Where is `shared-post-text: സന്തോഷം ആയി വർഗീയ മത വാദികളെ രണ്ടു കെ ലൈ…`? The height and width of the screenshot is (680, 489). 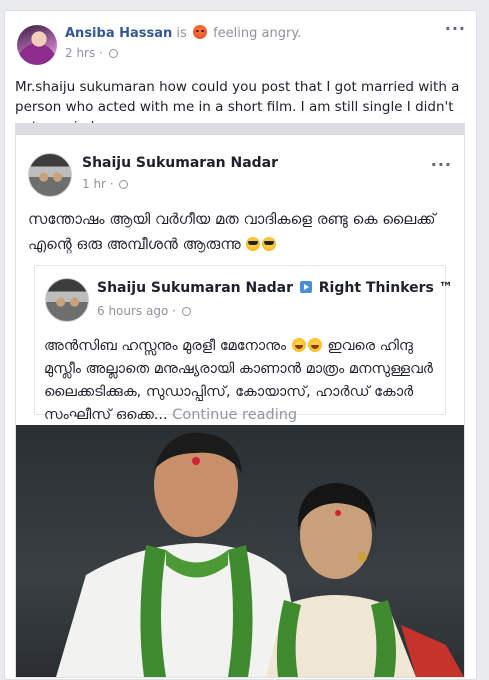 shared-post-text: സന്തോഷം ആയി വർഗീയ മത വാദികളെ രണ്ടു കെ ലൈ… is located at coordinates (238, 232).